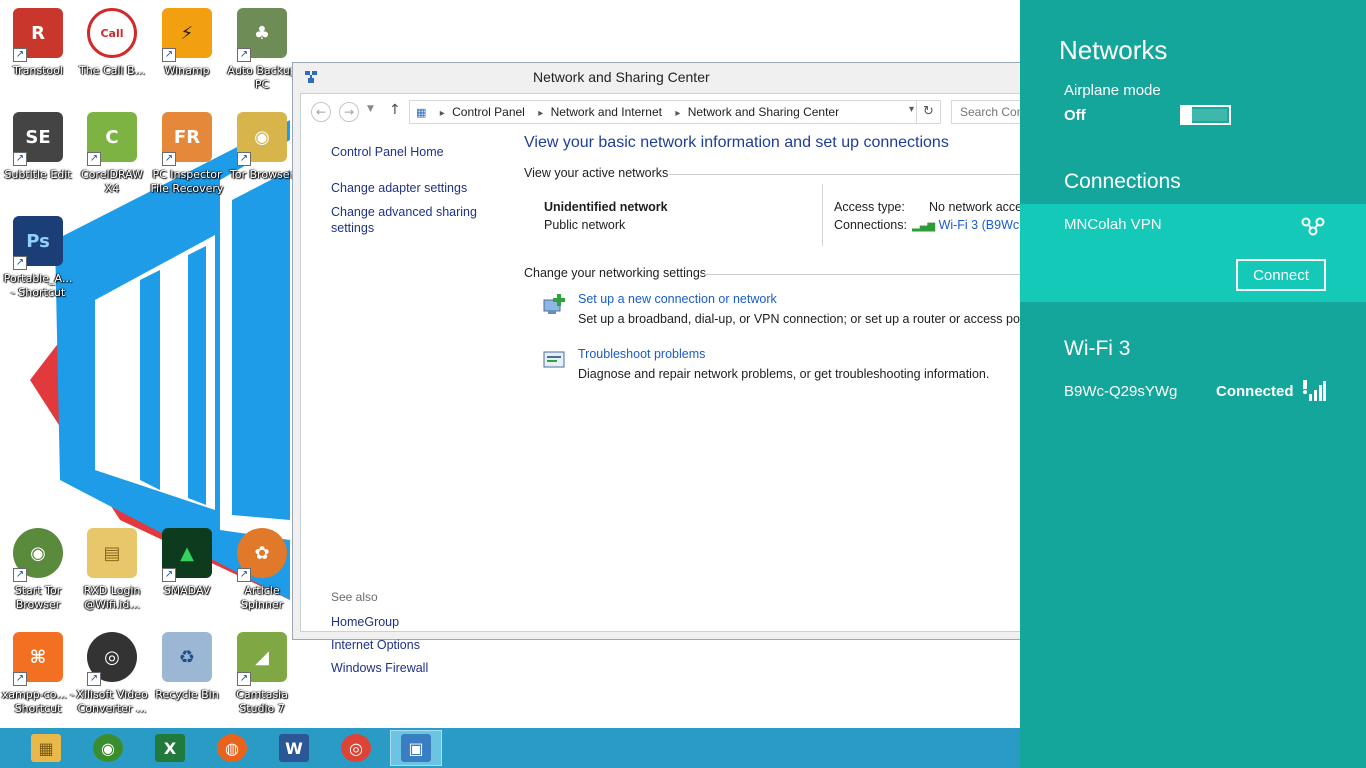  What do you see at coordinates (416, 748) in the screenshot?
I see `taskbar-network-sharing-center: ▣` at bounding box center [416, 748].